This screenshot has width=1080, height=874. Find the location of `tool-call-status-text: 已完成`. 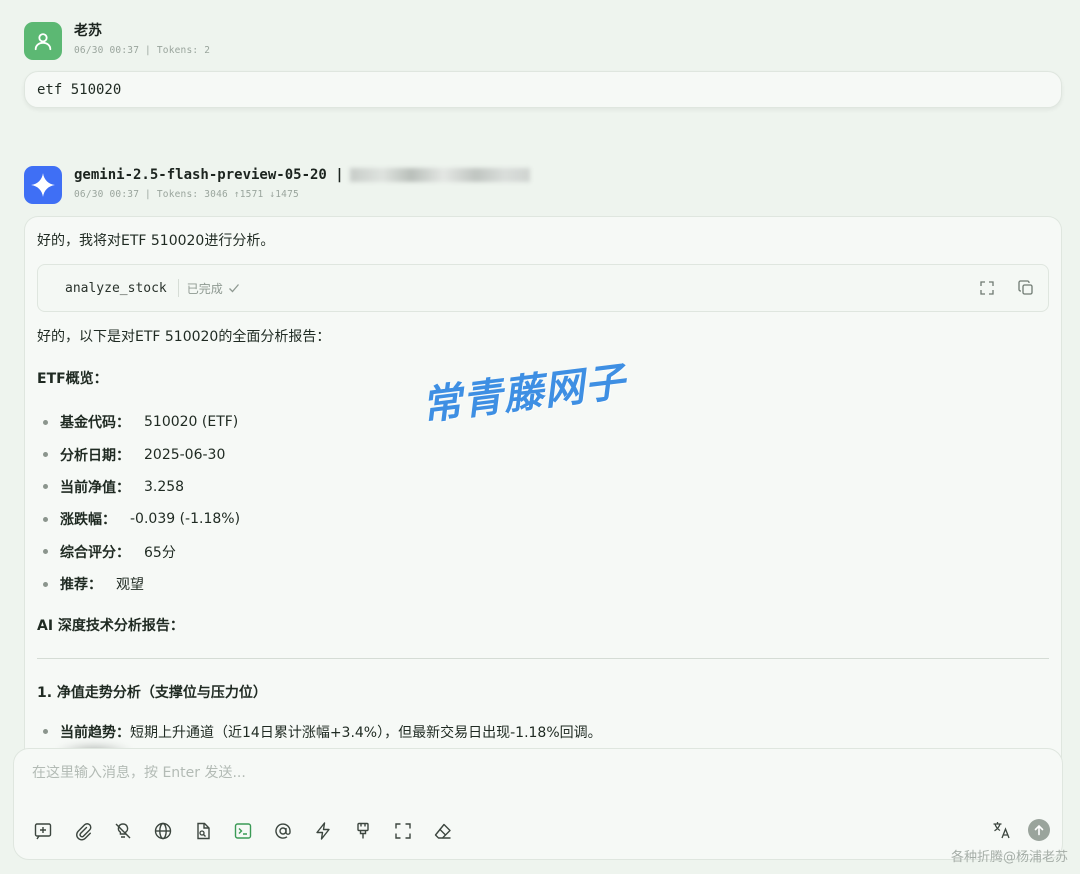

tool-call-status-text: 已完成 is located at coordinates (204, 288).